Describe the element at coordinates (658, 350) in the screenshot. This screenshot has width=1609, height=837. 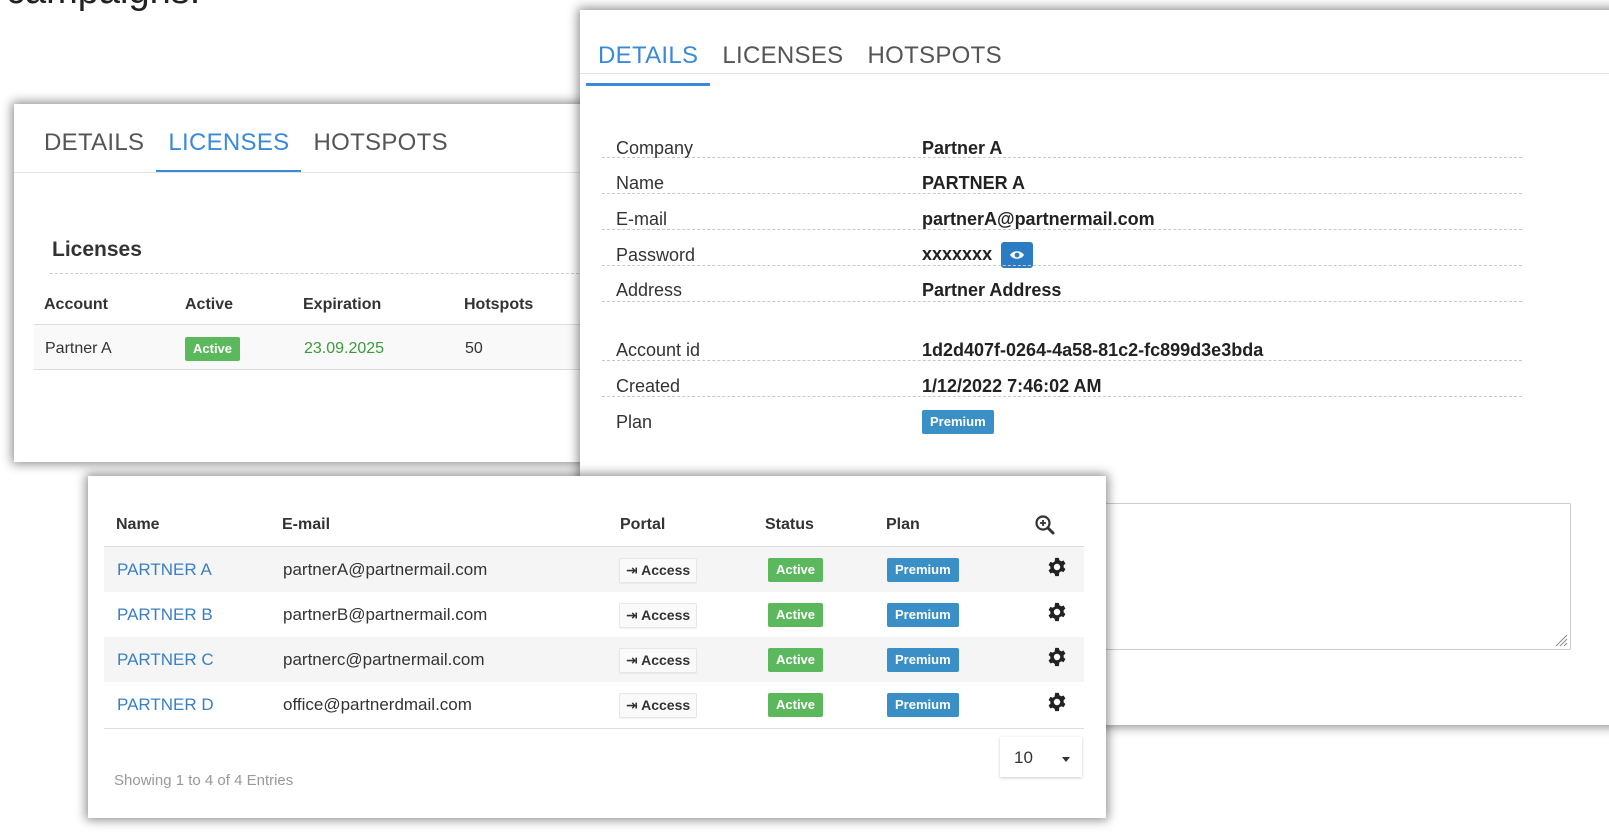
I see `account-id-label: Account id` at that location.